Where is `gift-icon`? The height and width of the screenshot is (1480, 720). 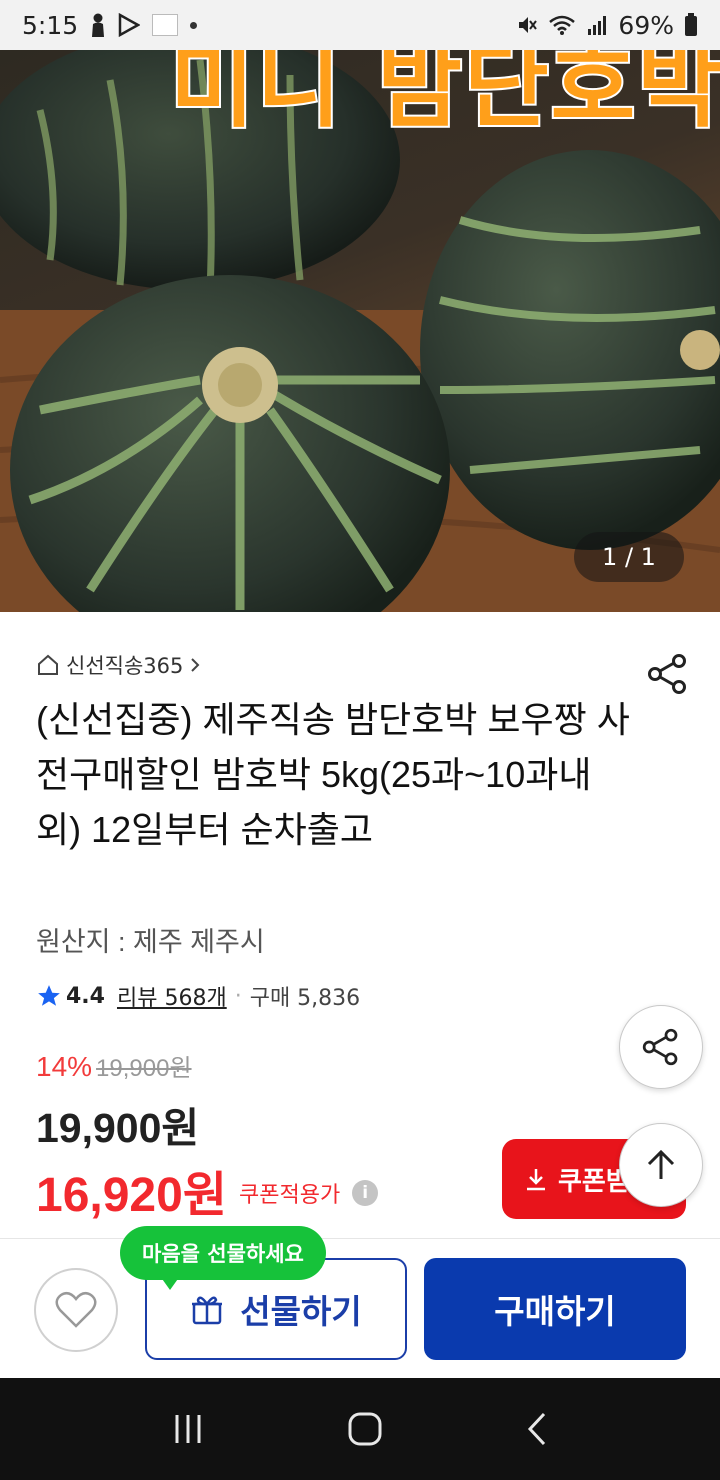 gift-icon is located at coordinates (207, 1310).